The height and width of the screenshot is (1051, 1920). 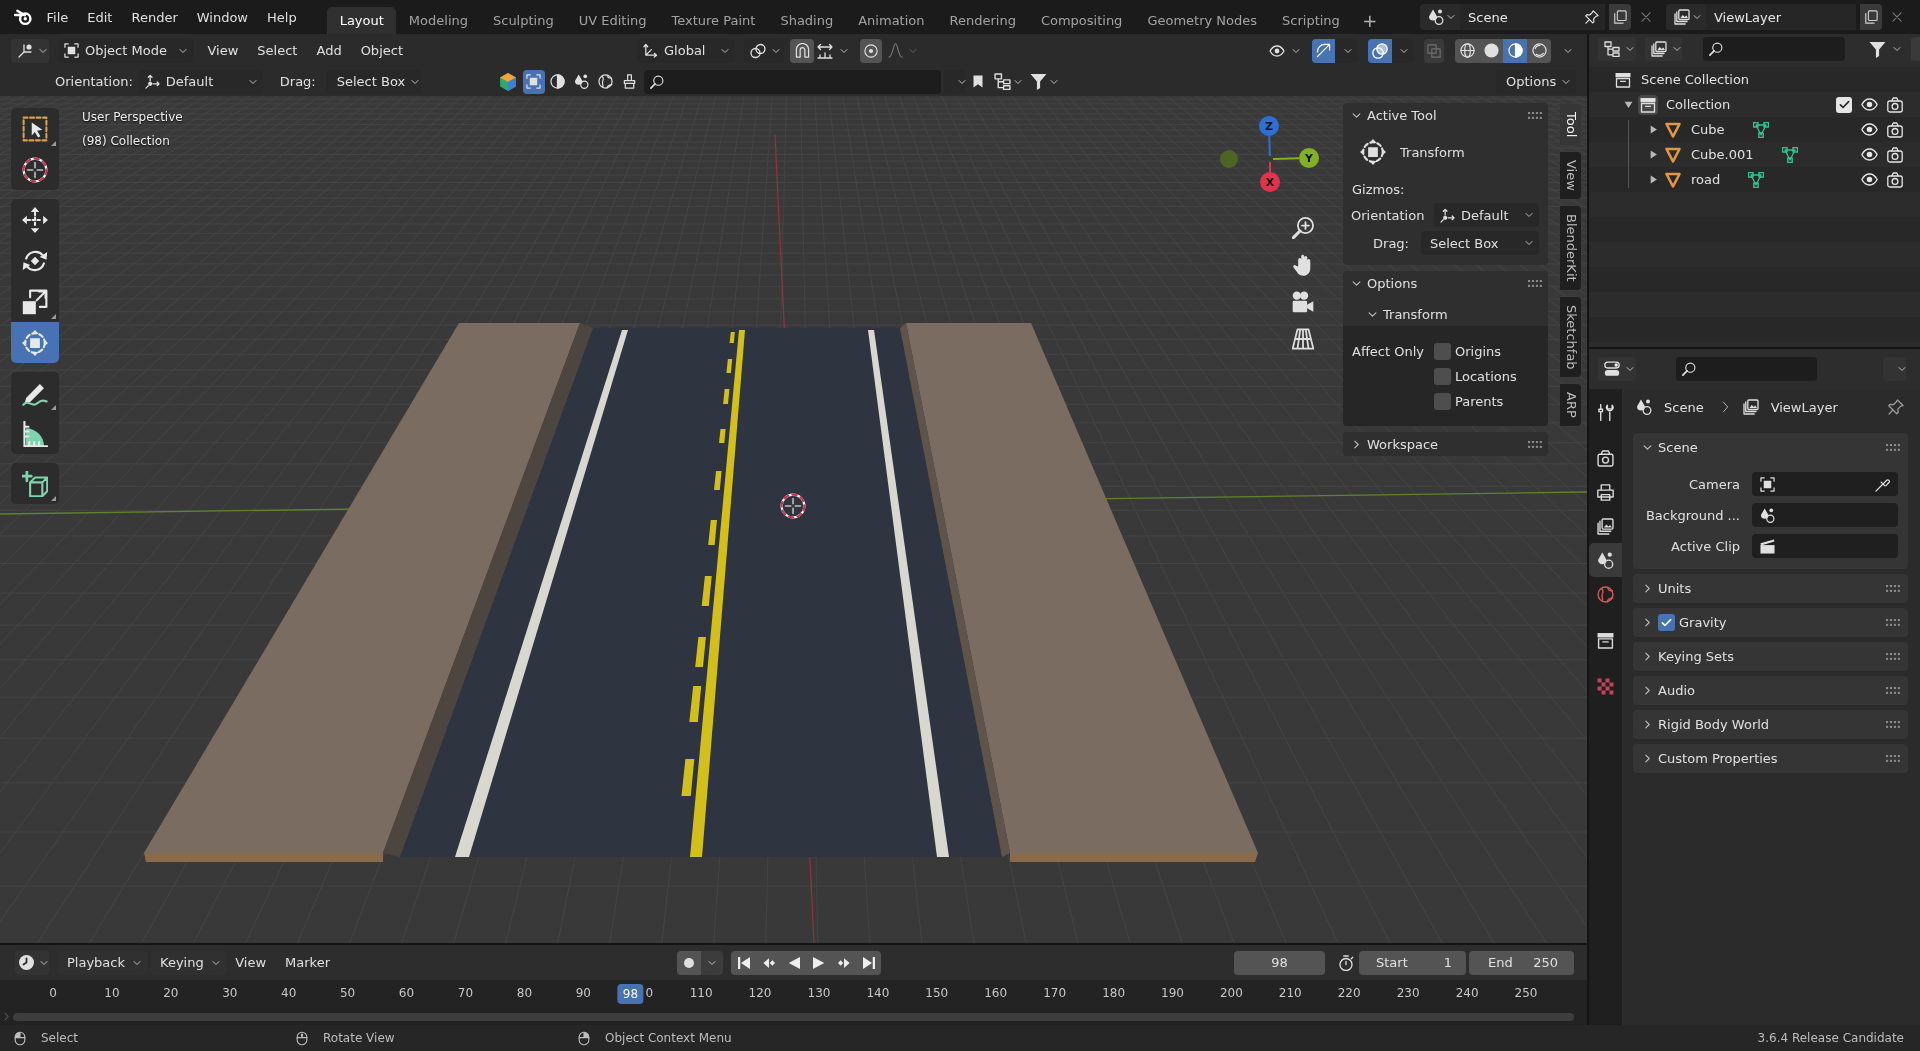 I want to click on options-dropdown: Options, so click(x=1536, y=81).